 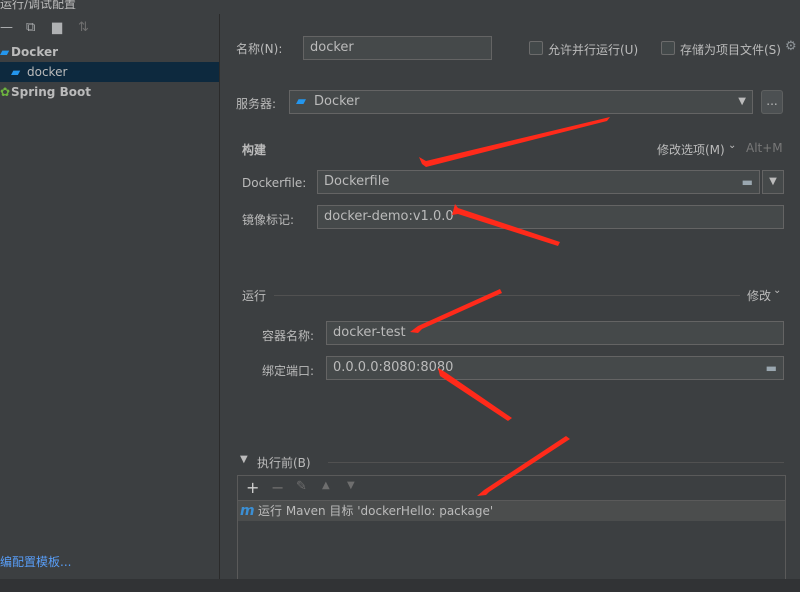 What do you see at coordinates (83, 27) in the screenshot?
I see `sort-icon: ⇅` at bounding box center [83, 27].